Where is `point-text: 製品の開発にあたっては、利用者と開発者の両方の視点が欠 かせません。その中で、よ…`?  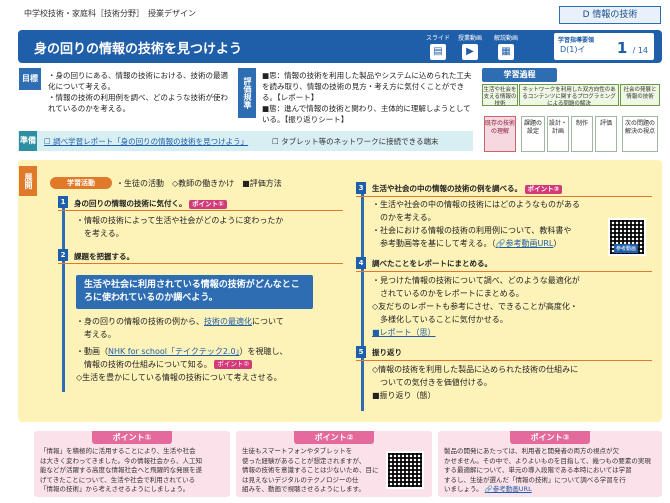 point-text: 製品の開発にあたっては、利用者と開発者の両方の視点が欠 かせません。その中で、よ… is located at coordinates (547, 470).